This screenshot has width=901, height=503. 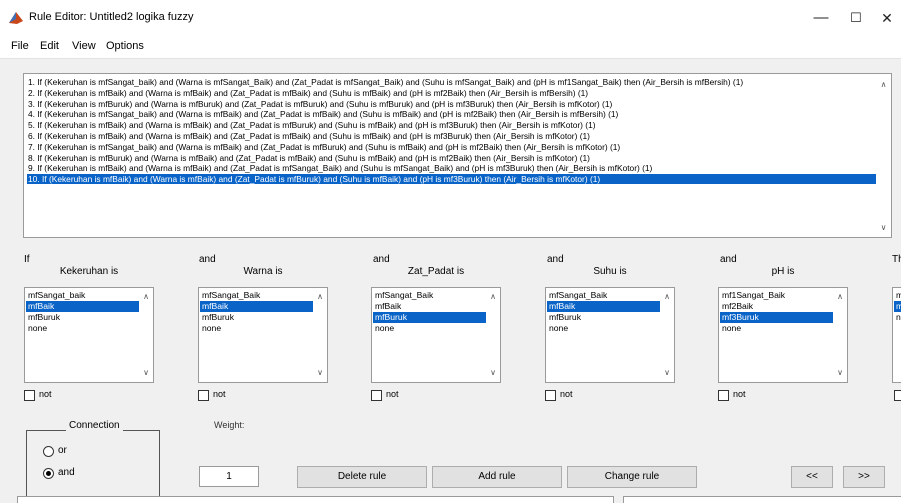 What do you see at coordinates (48, 473) in the screenshot?
I see `and-radio` at bounding box center [48, 473].